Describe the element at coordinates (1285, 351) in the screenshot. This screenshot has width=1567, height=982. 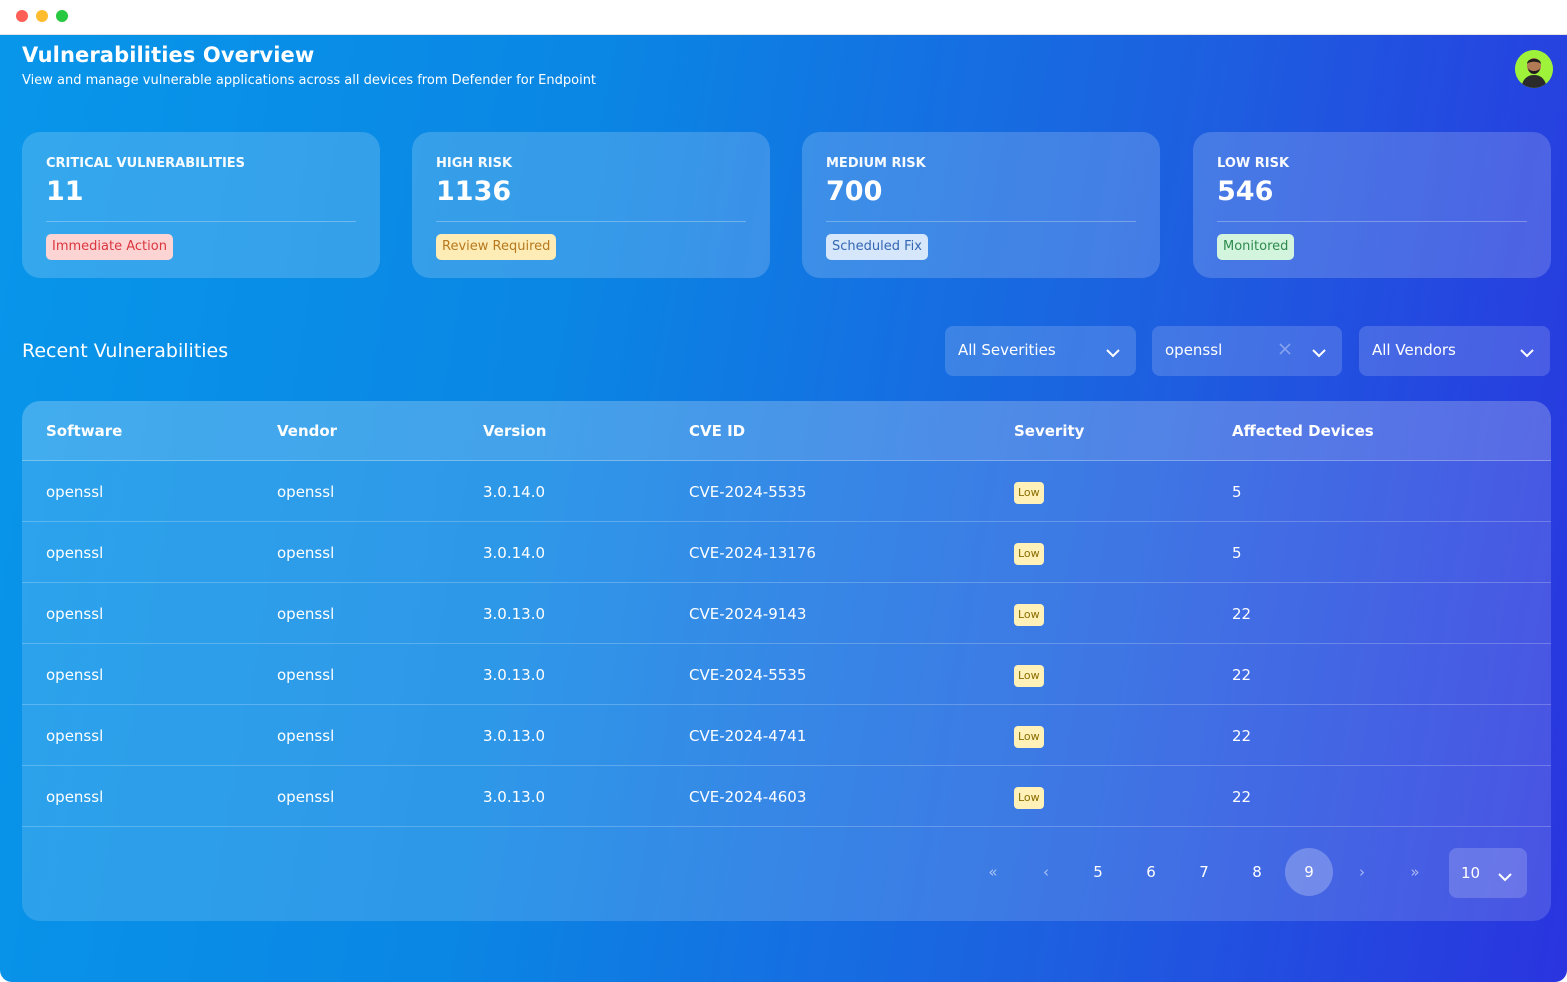
I see `close-icon` at that location.